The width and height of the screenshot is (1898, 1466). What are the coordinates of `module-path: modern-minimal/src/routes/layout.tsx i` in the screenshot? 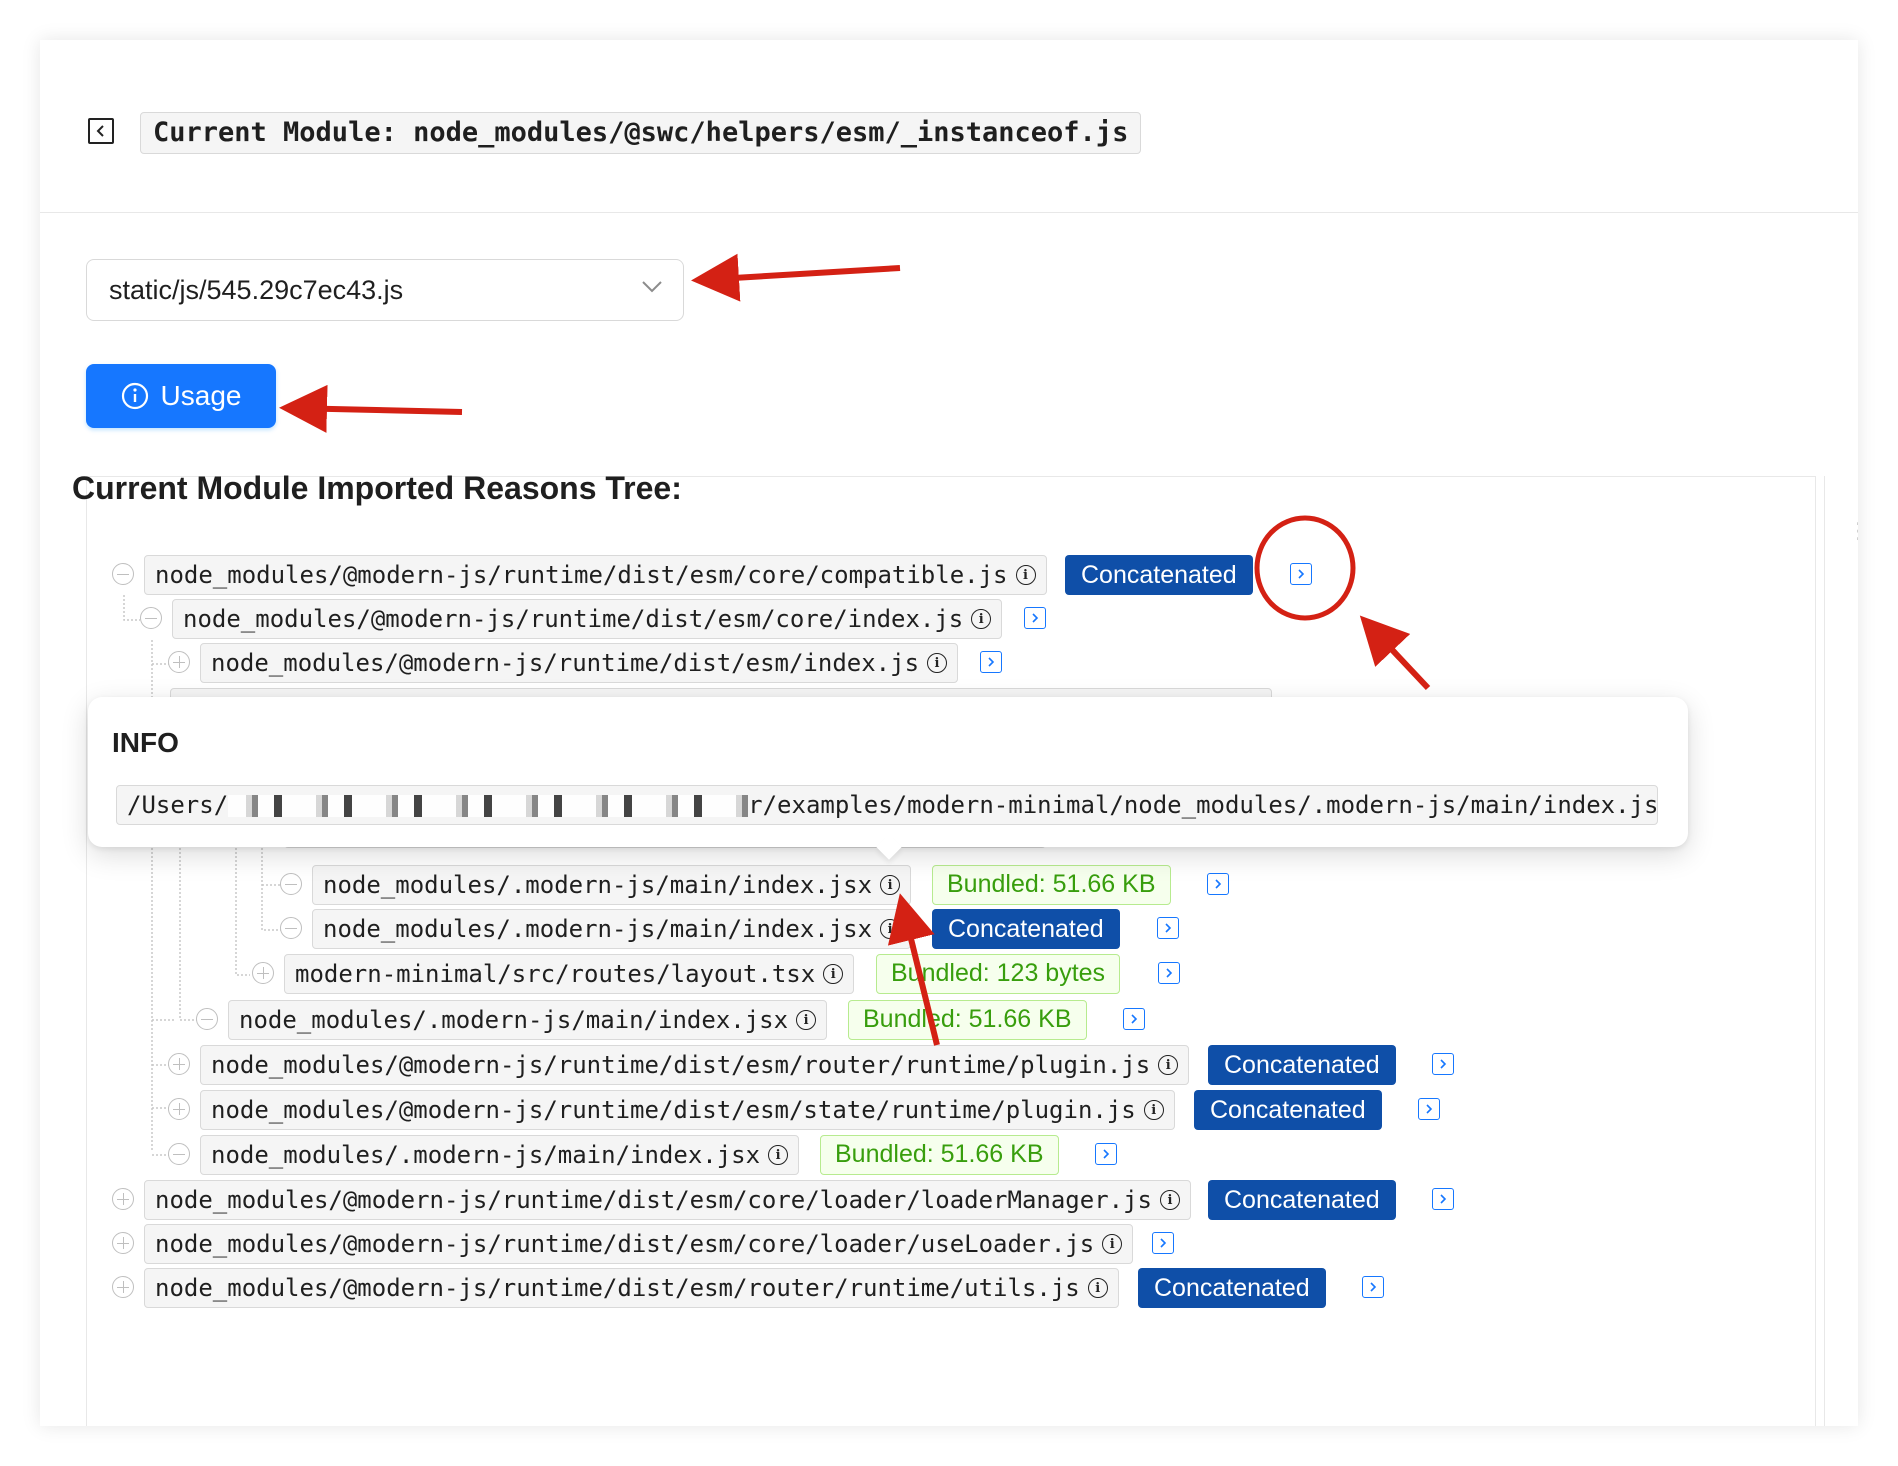 It's located at (569, 974).